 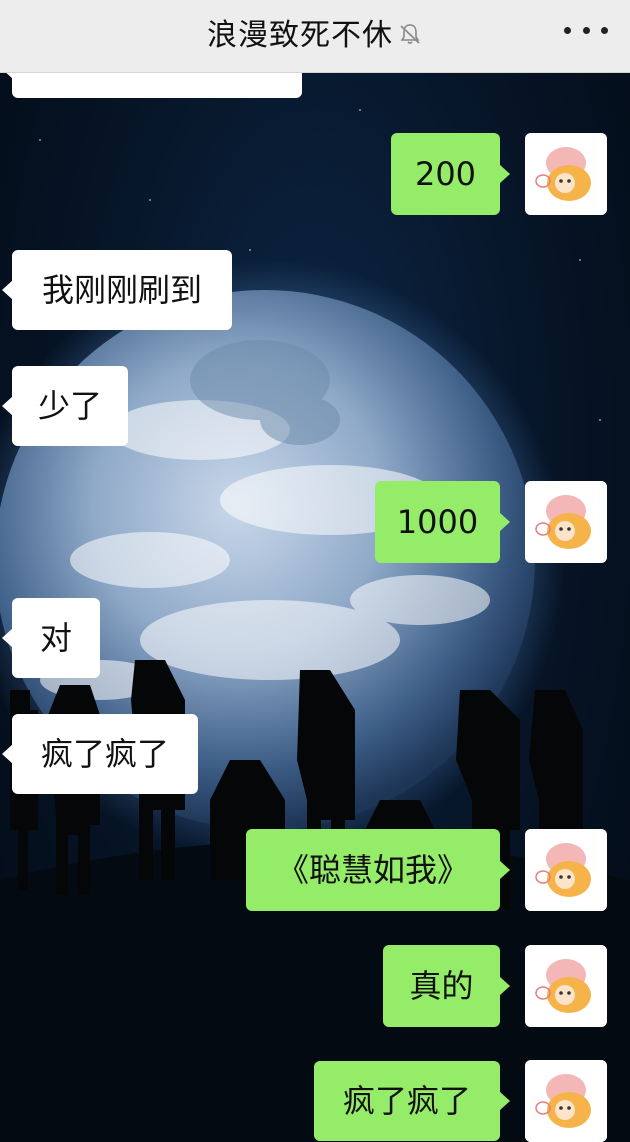 I want to click on message-bubble-sent: 疯了疯了, so click(x=412, y=1101).